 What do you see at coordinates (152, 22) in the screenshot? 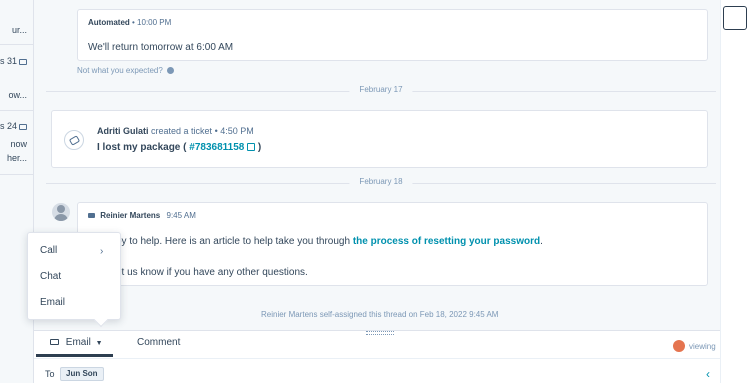
I see `message-time: • 10:00 PM` at bounding box center [152, 22].